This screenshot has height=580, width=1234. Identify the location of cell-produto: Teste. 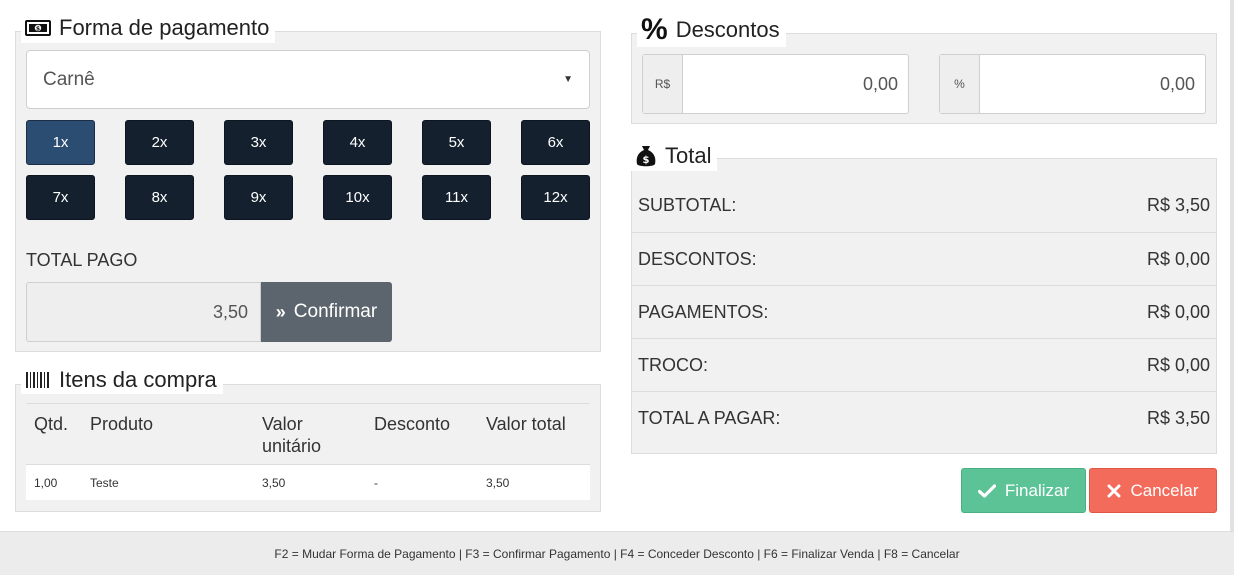
(104, 483).